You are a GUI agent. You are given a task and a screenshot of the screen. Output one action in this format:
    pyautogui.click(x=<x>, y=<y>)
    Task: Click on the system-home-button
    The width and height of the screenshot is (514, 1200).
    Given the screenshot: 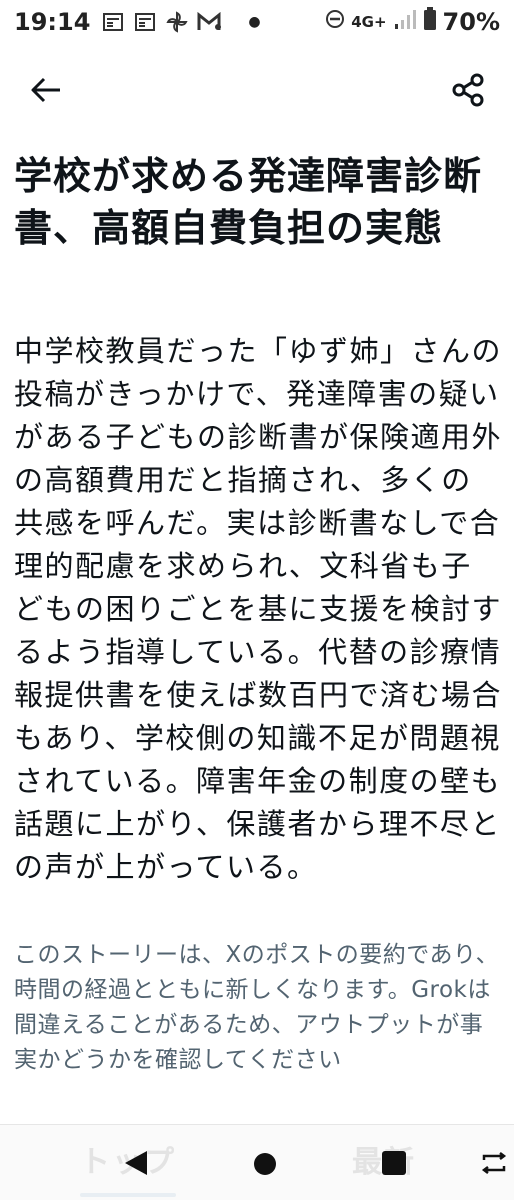 What is the action you would take?
    pyautogui.click(x=265, y=1164)
    